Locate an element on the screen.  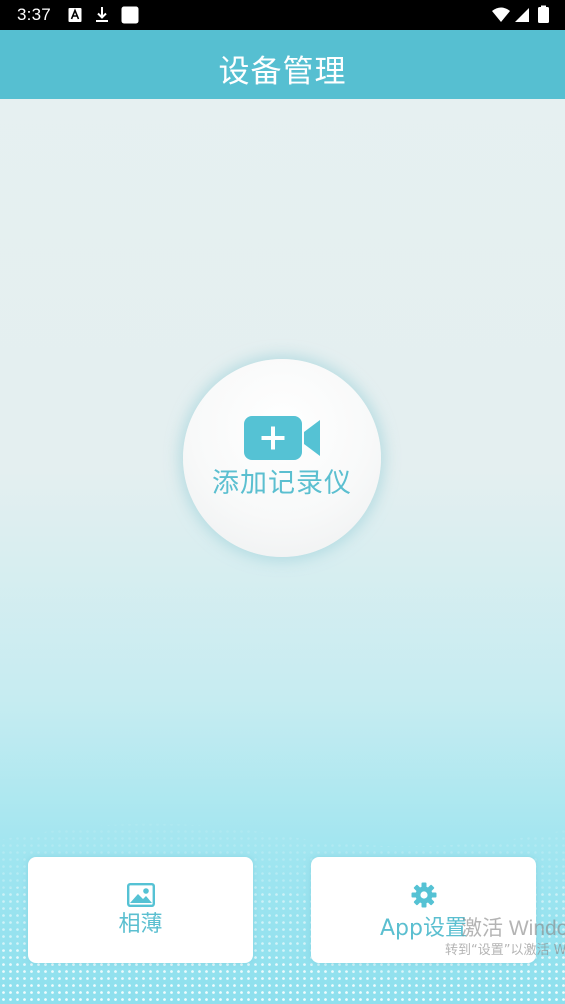
app-header: 设备管理 is located at coordinates (282, 64).